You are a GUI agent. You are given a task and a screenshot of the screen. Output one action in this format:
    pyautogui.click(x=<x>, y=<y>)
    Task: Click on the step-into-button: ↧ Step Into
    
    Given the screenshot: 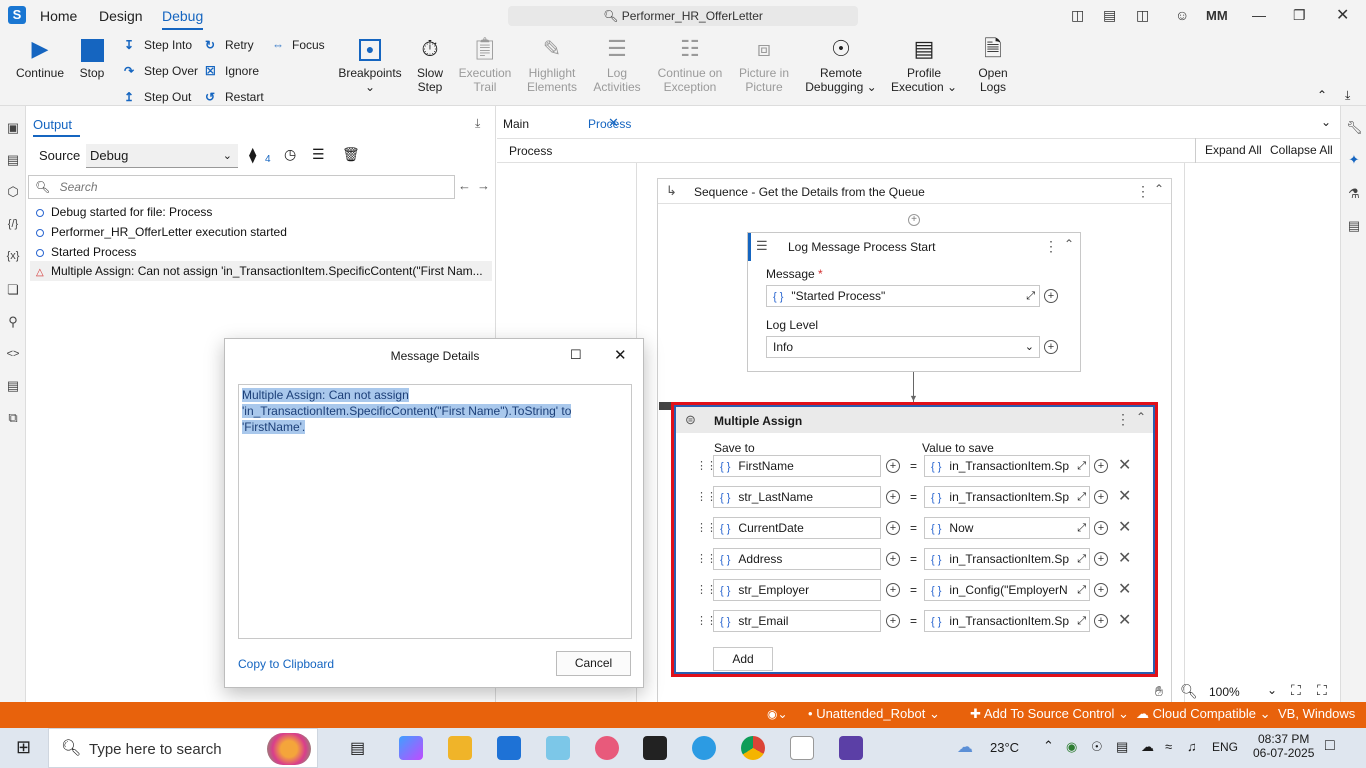 What is the action you would take?
    pyautogui.click(x=158, y=45)
    